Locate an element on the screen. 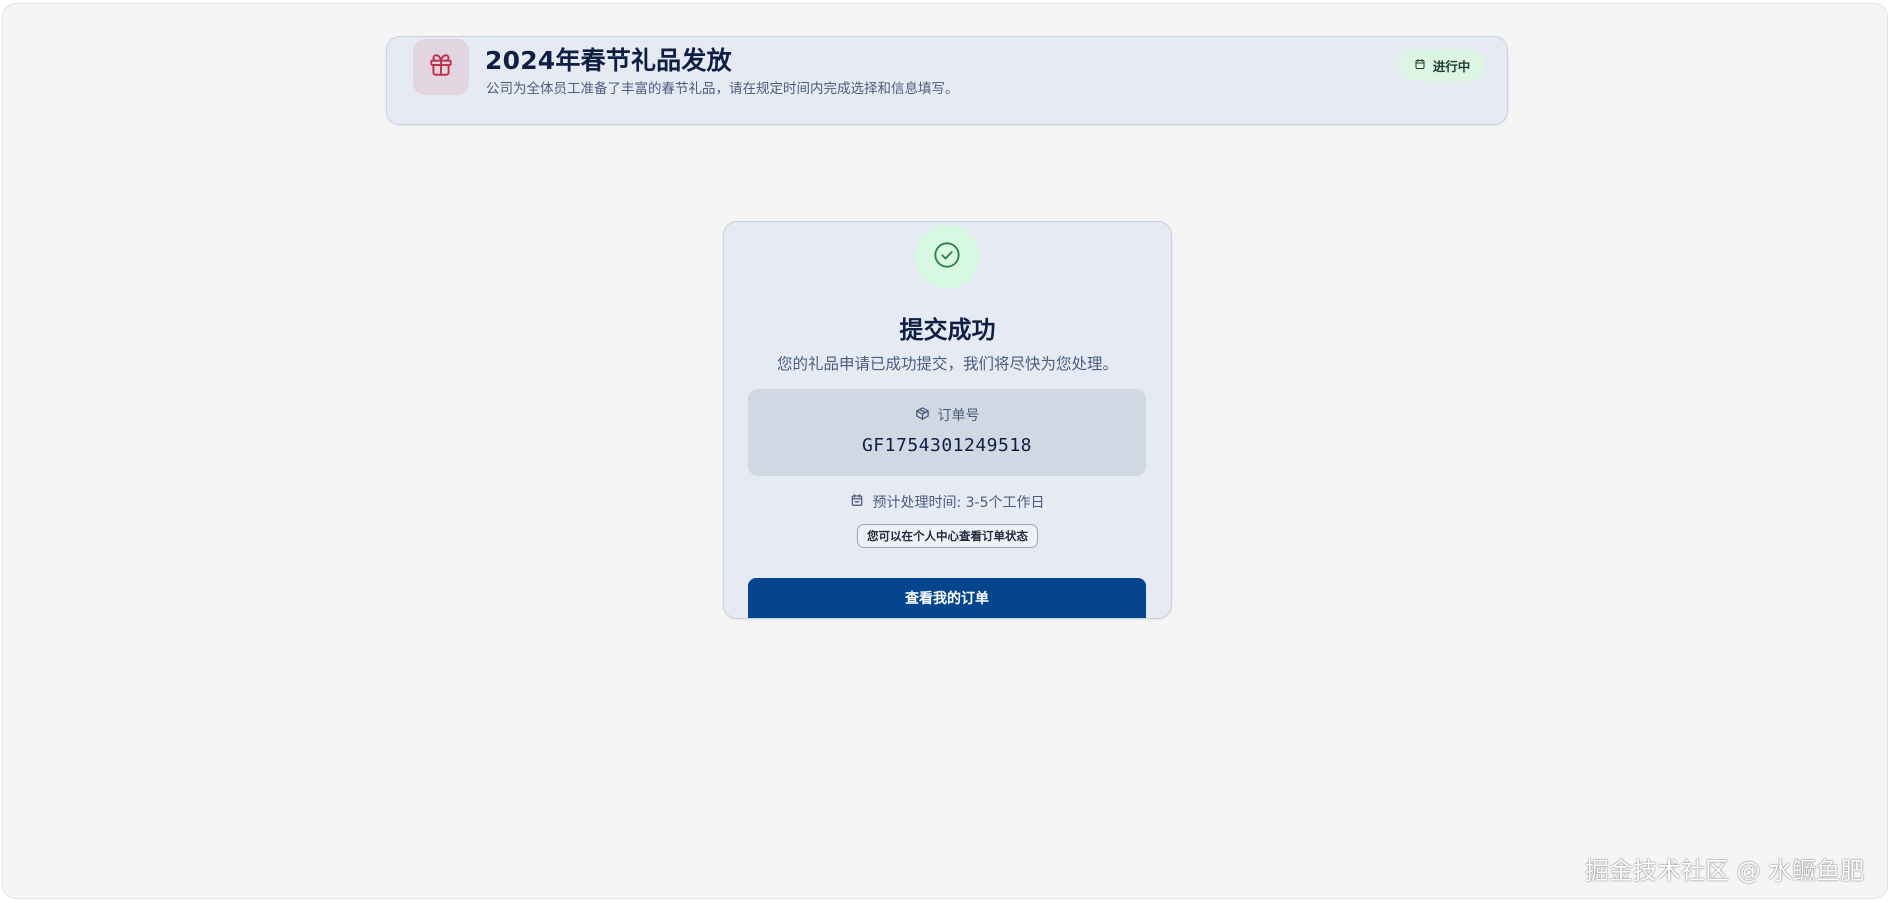 The image size is (1892, 903). order-number: GF1754301249518 is located at coordinates (947, 445).